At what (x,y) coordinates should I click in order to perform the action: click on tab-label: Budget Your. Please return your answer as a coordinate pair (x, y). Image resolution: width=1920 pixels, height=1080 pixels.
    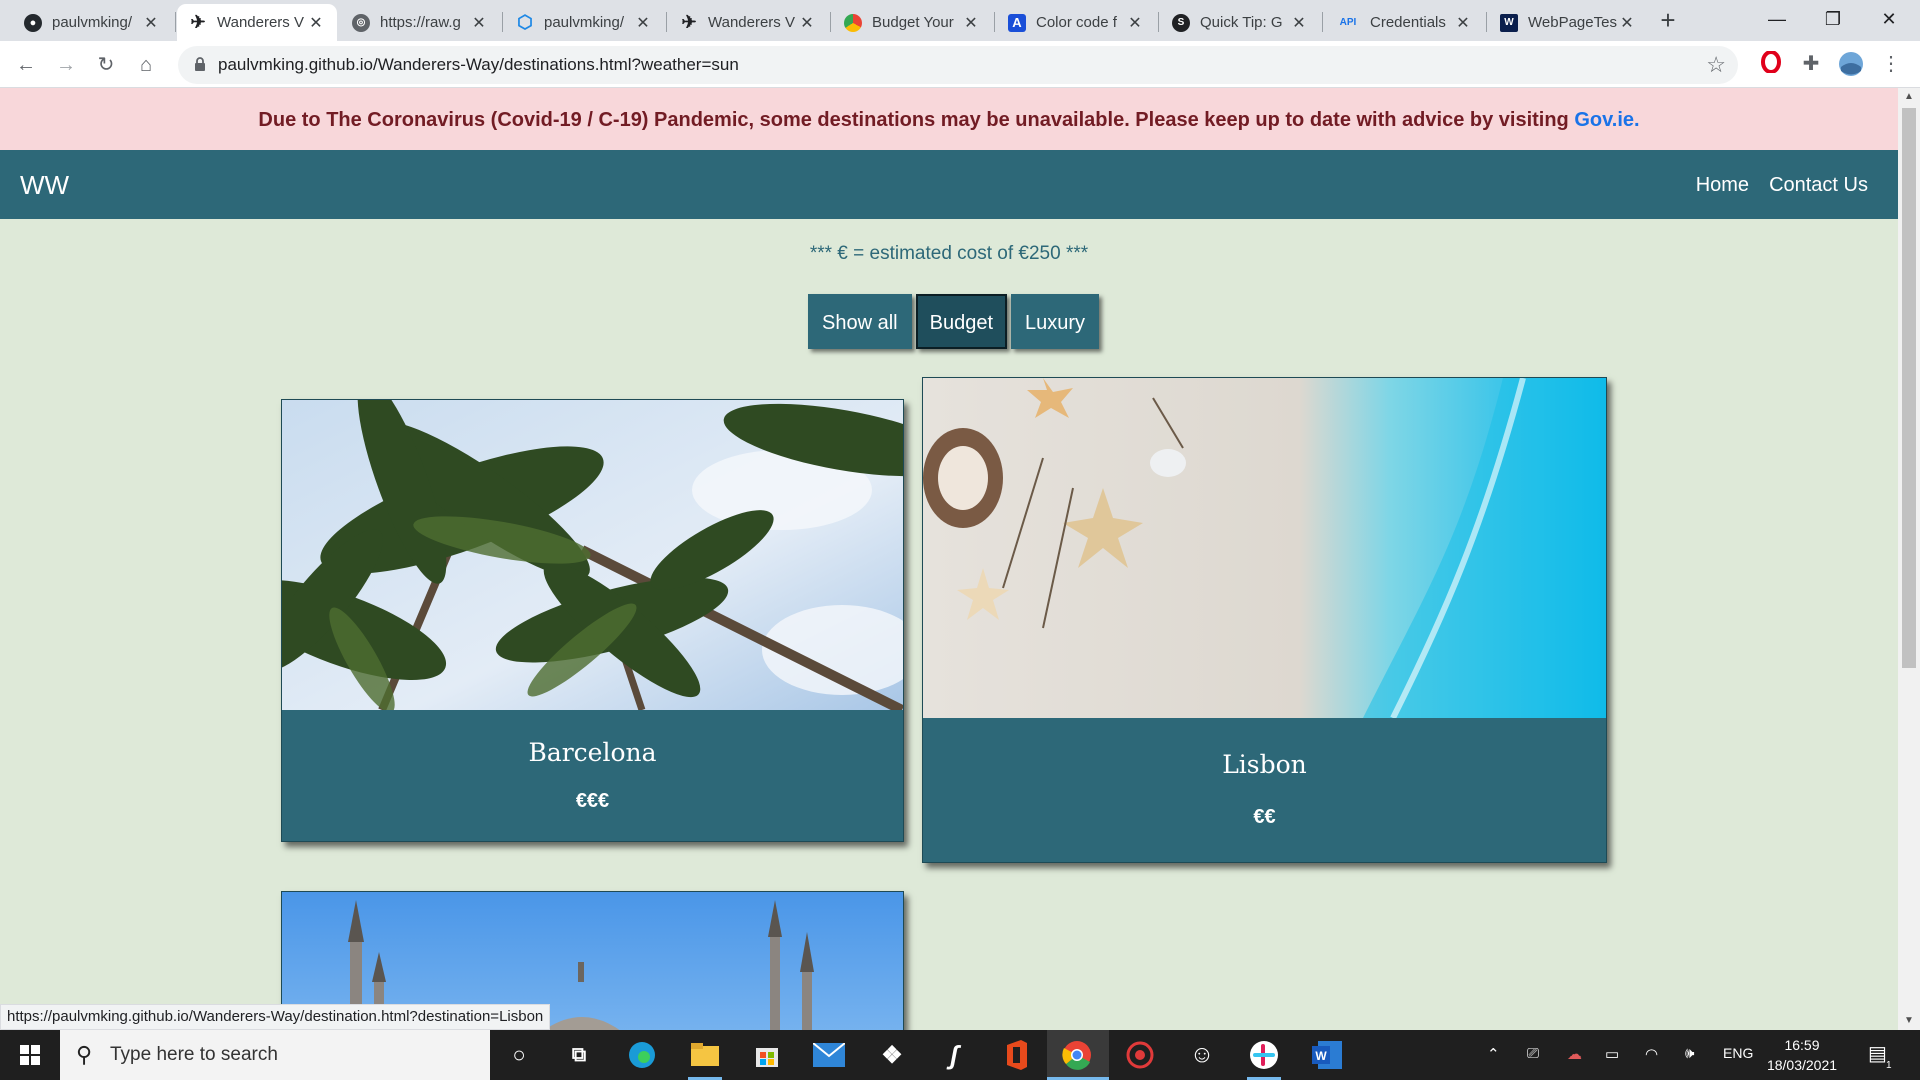
    Looking at the image, I should click on (913, 22).